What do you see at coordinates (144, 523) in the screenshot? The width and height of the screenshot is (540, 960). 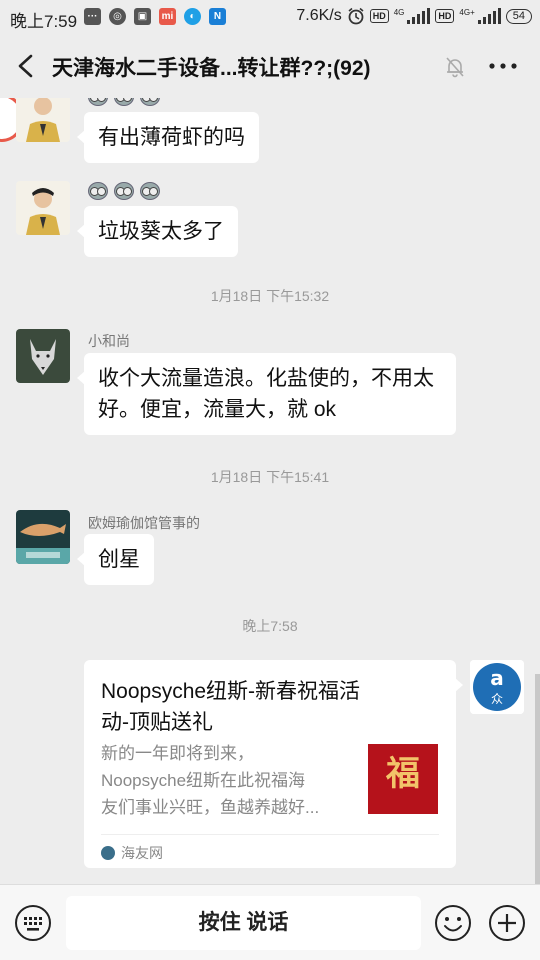 I see `sender-name: 欧姆瑜伽馆管事的` at bounding box center [144, 523].